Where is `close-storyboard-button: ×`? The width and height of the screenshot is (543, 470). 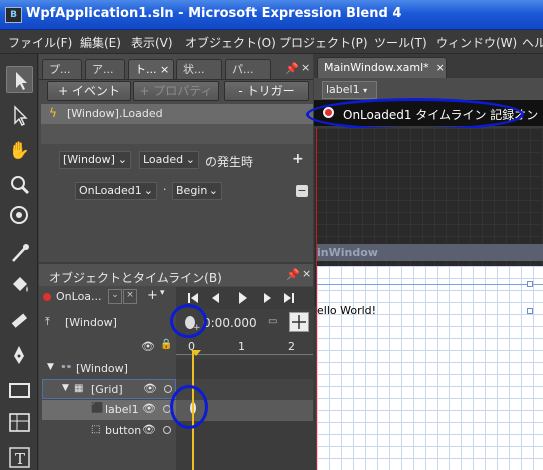 close-storyboard-button: × is located at coordinates (130, 296).